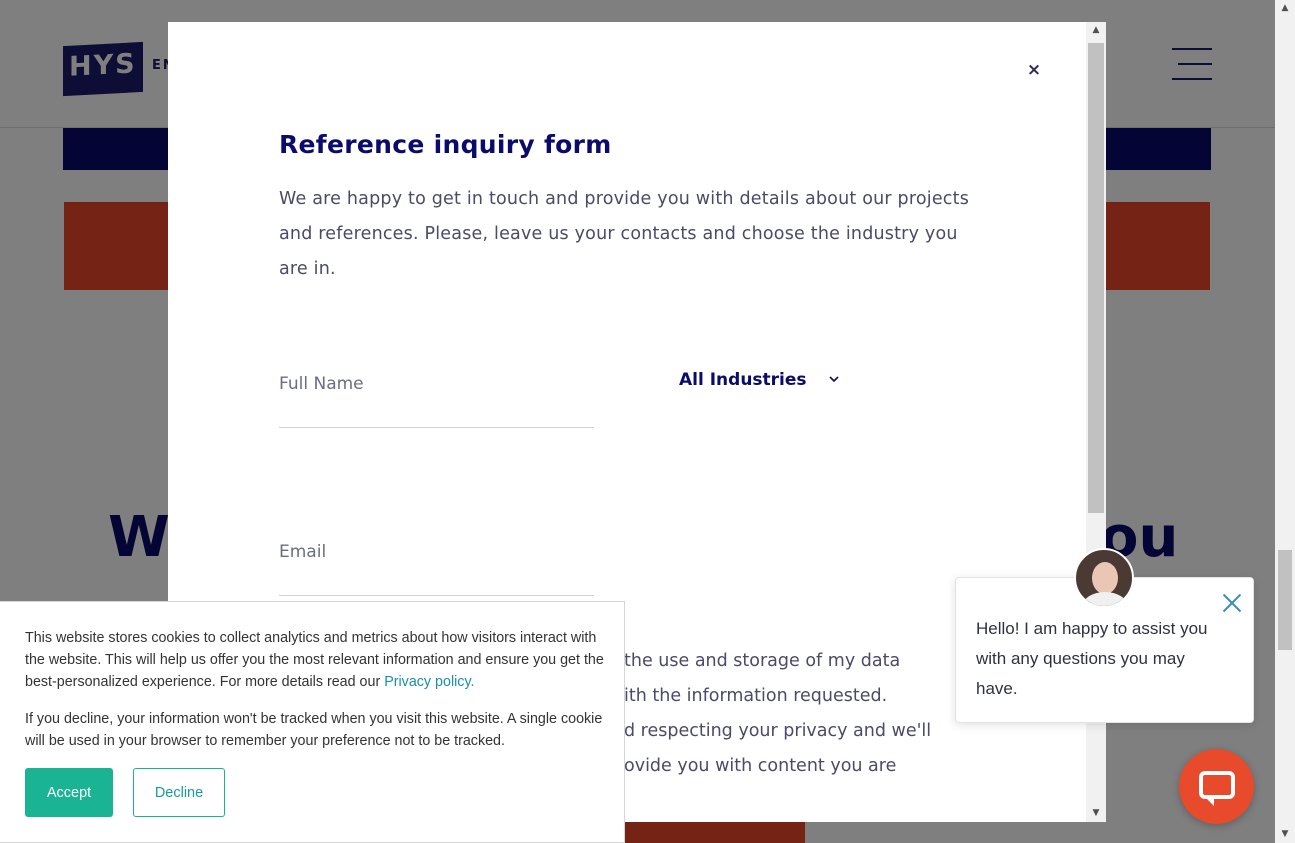 The width and height of the screenshot is (1295, 843). I want to click on page-scrollbar: ▲ ▼, so click(1285, 421).